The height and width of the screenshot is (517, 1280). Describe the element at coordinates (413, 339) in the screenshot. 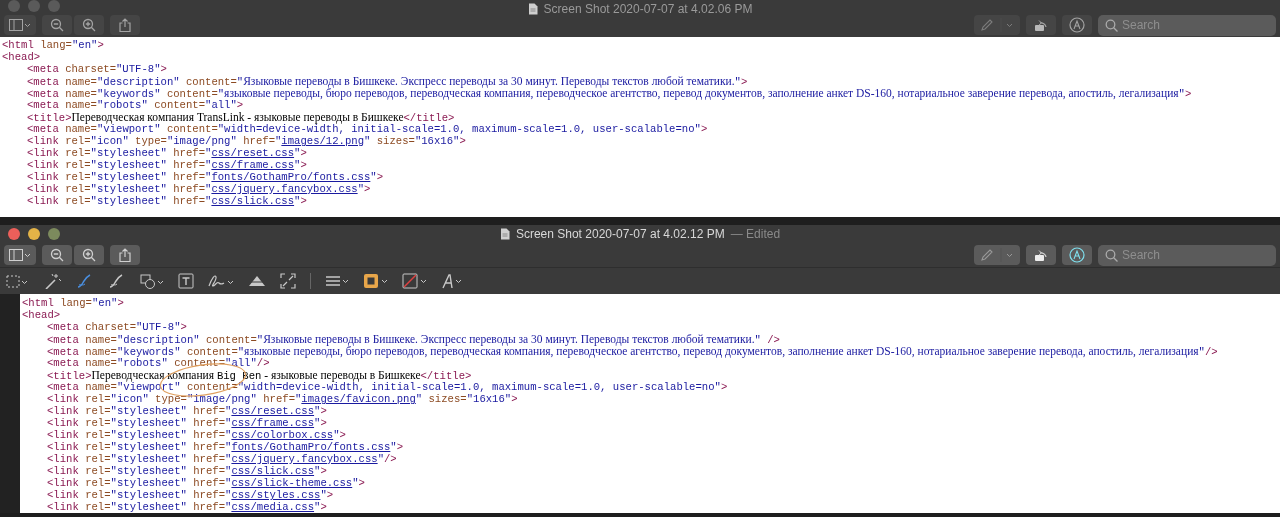

I see `code-line: <meta name="description" content="Языковые переводы в Бишкеке. Экспресс переводы за 30 минут. Переводы текстов любой тематики." />` at that location.